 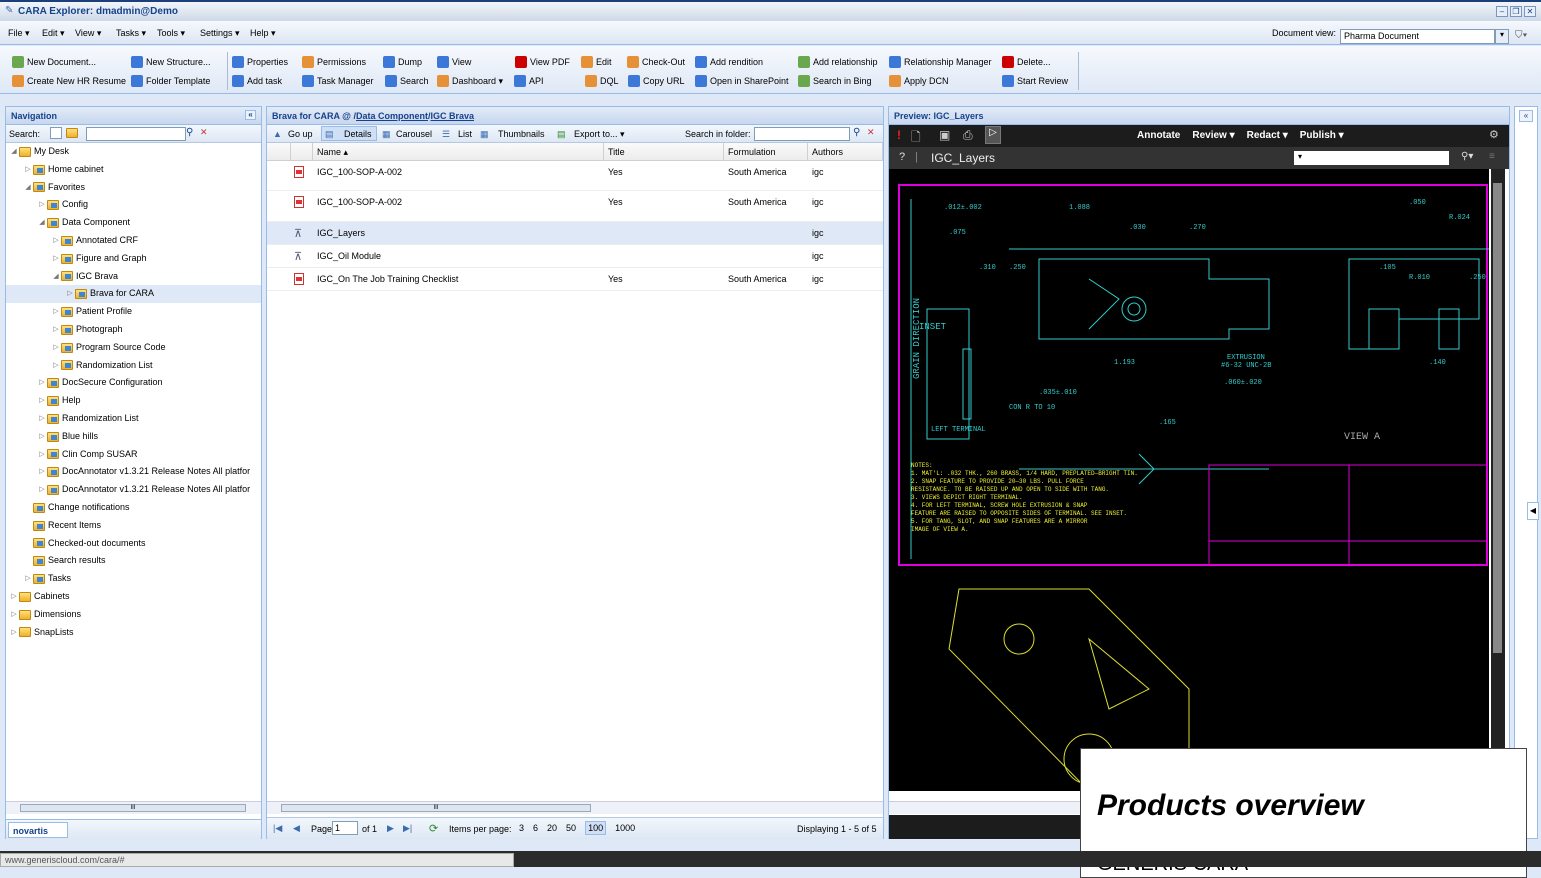 I want to click on next-page-icon: ▶, so click(x=390, y=828).